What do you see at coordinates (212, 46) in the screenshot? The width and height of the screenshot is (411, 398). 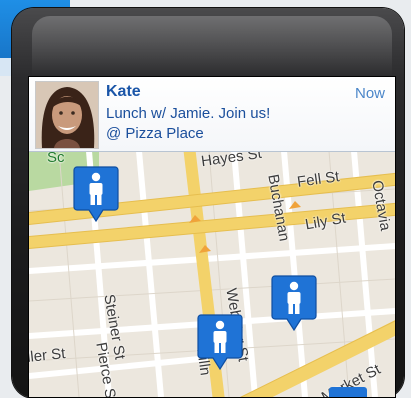 I see `phone-glare` at bounding box center [212, 46].